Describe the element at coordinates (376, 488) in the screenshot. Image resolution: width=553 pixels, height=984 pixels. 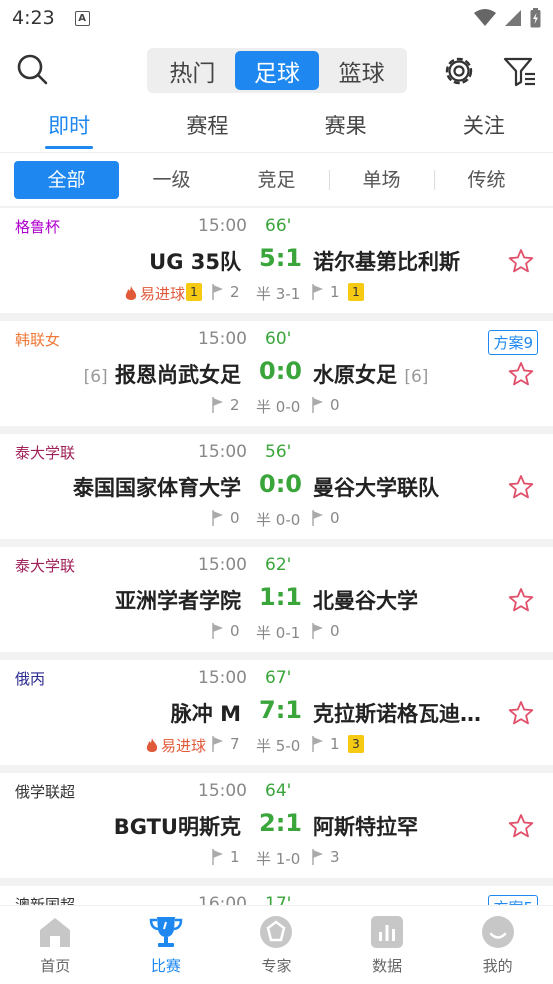
I see `away-team: 曼谷大学联队` at that location.